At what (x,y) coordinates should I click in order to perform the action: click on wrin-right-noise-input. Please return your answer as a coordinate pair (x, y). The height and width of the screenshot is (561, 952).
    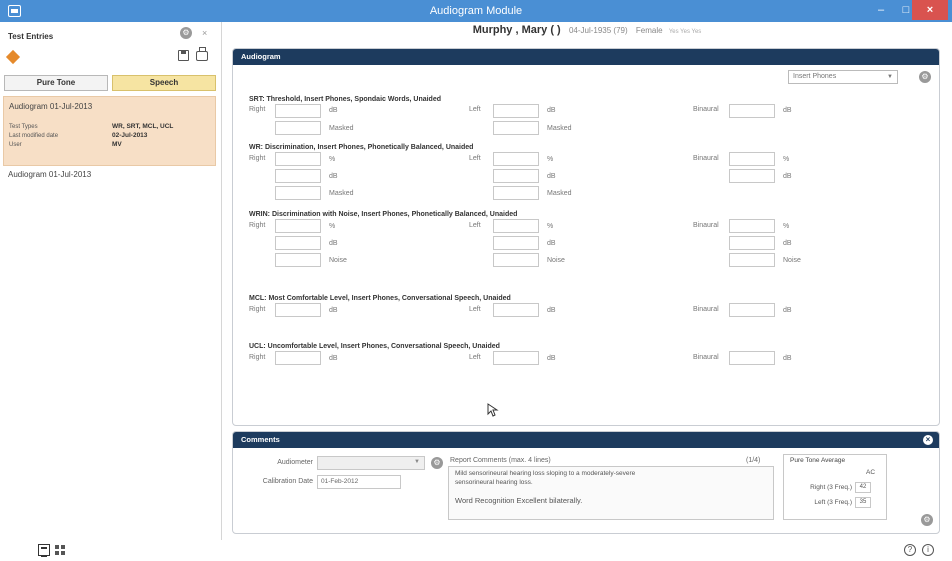
    Looking at the image, I should click on (298, 260).